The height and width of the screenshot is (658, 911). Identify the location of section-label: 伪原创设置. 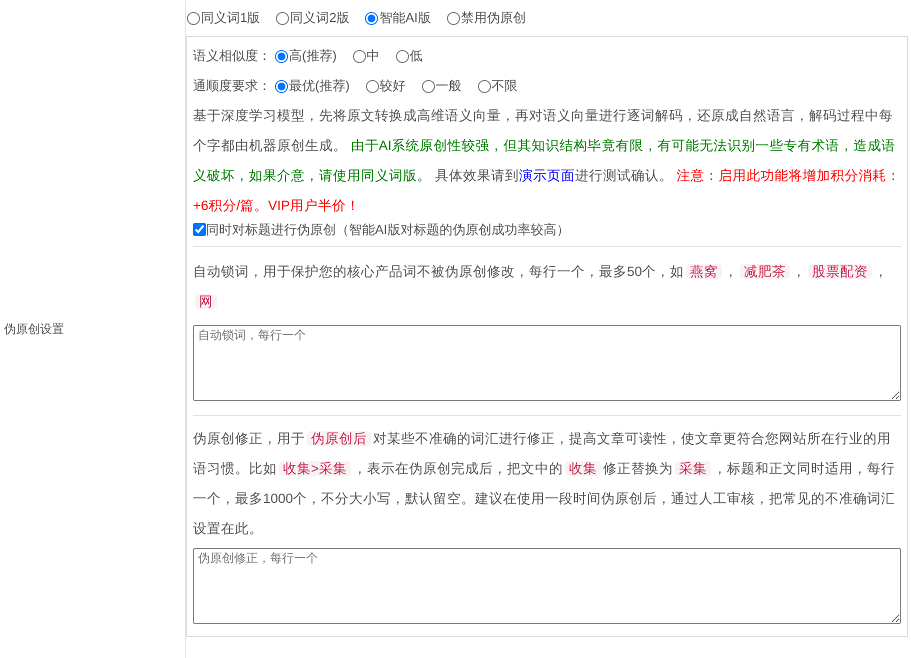
(33, 329).